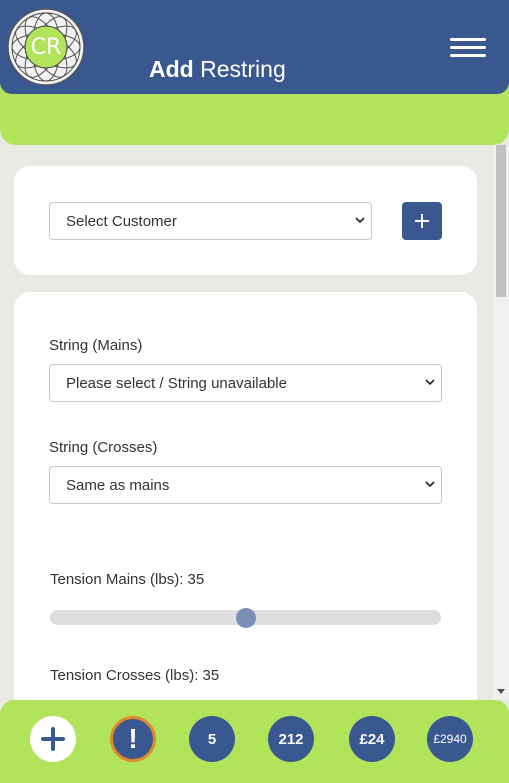 The image size is (509, 783). What do you see at coordinates (135, 675) in the screenshot?
I see `tension-crosses-label: Tension Crosses (lbs): 35` at bounding box center [135, 675].